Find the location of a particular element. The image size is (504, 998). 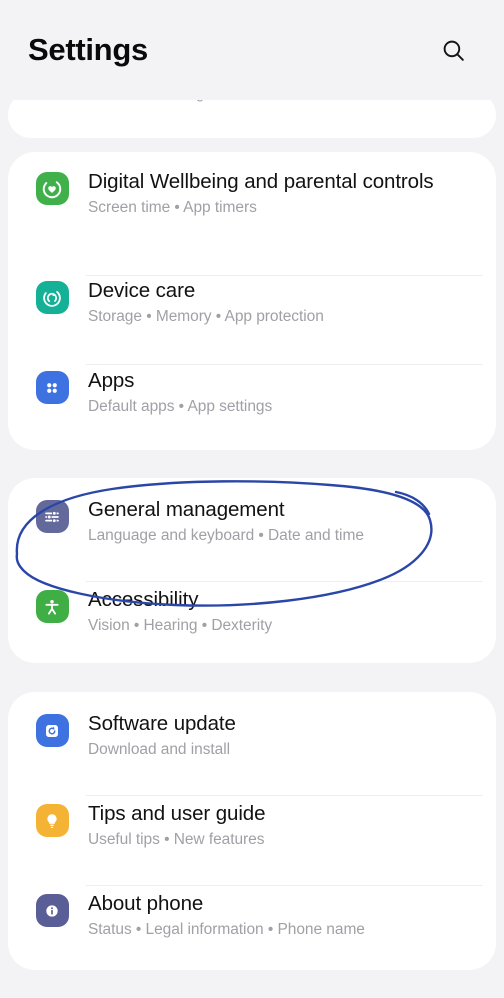

list-item-subtitle: Default apps • App settings is located at coordinates (180, 406).